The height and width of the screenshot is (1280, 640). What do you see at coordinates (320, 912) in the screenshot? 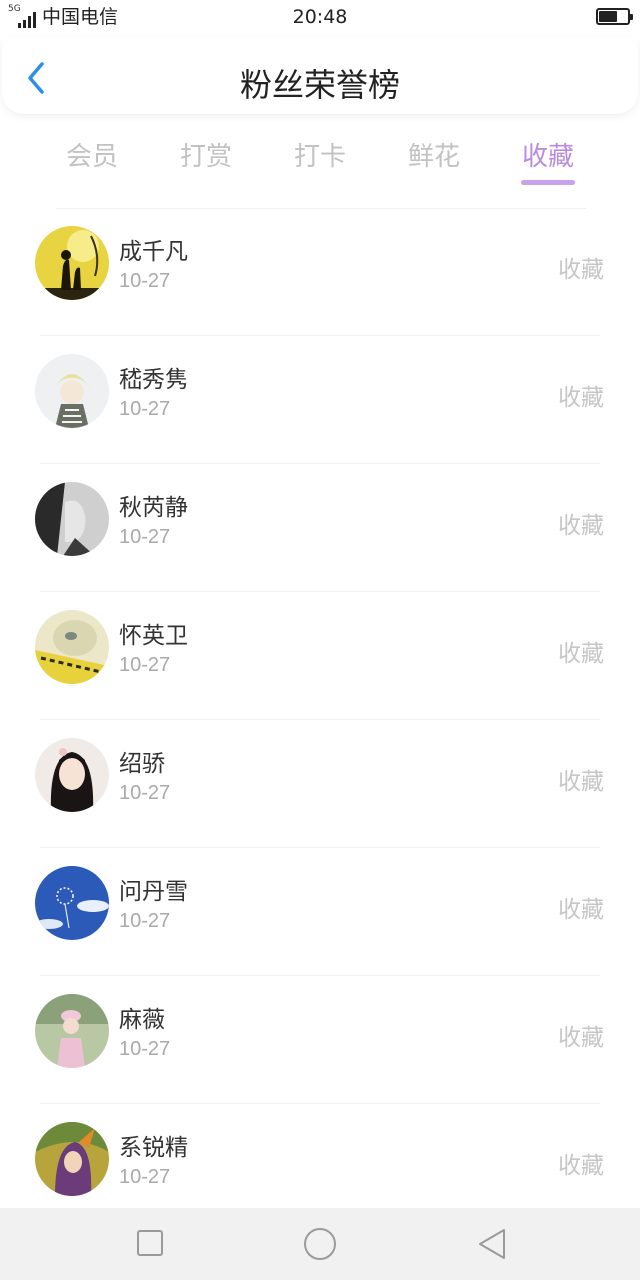
I see `list-item: 问丹雪 10-27 收藏` at bounding box center [320, 912].